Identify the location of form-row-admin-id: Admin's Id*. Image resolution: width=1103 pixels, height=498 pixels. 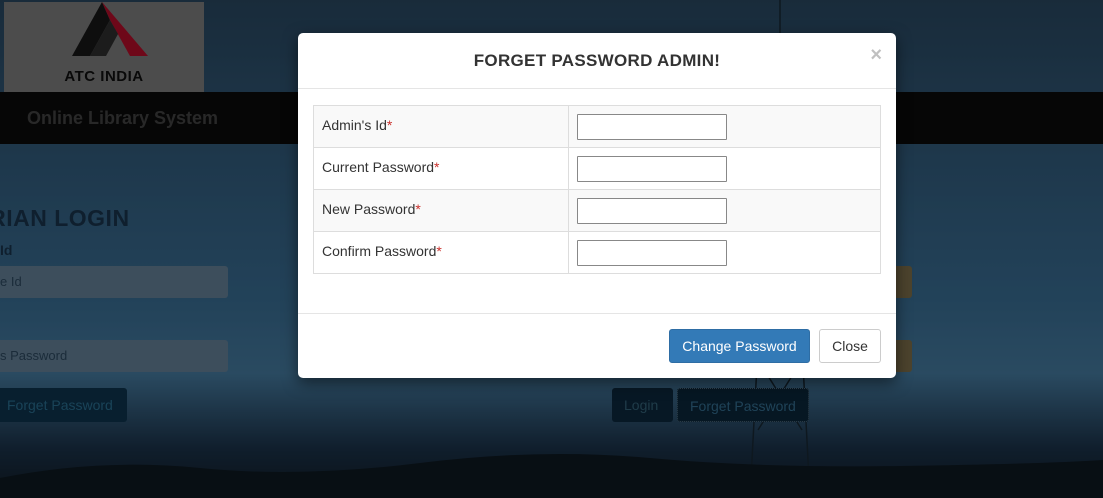
(597, 126).